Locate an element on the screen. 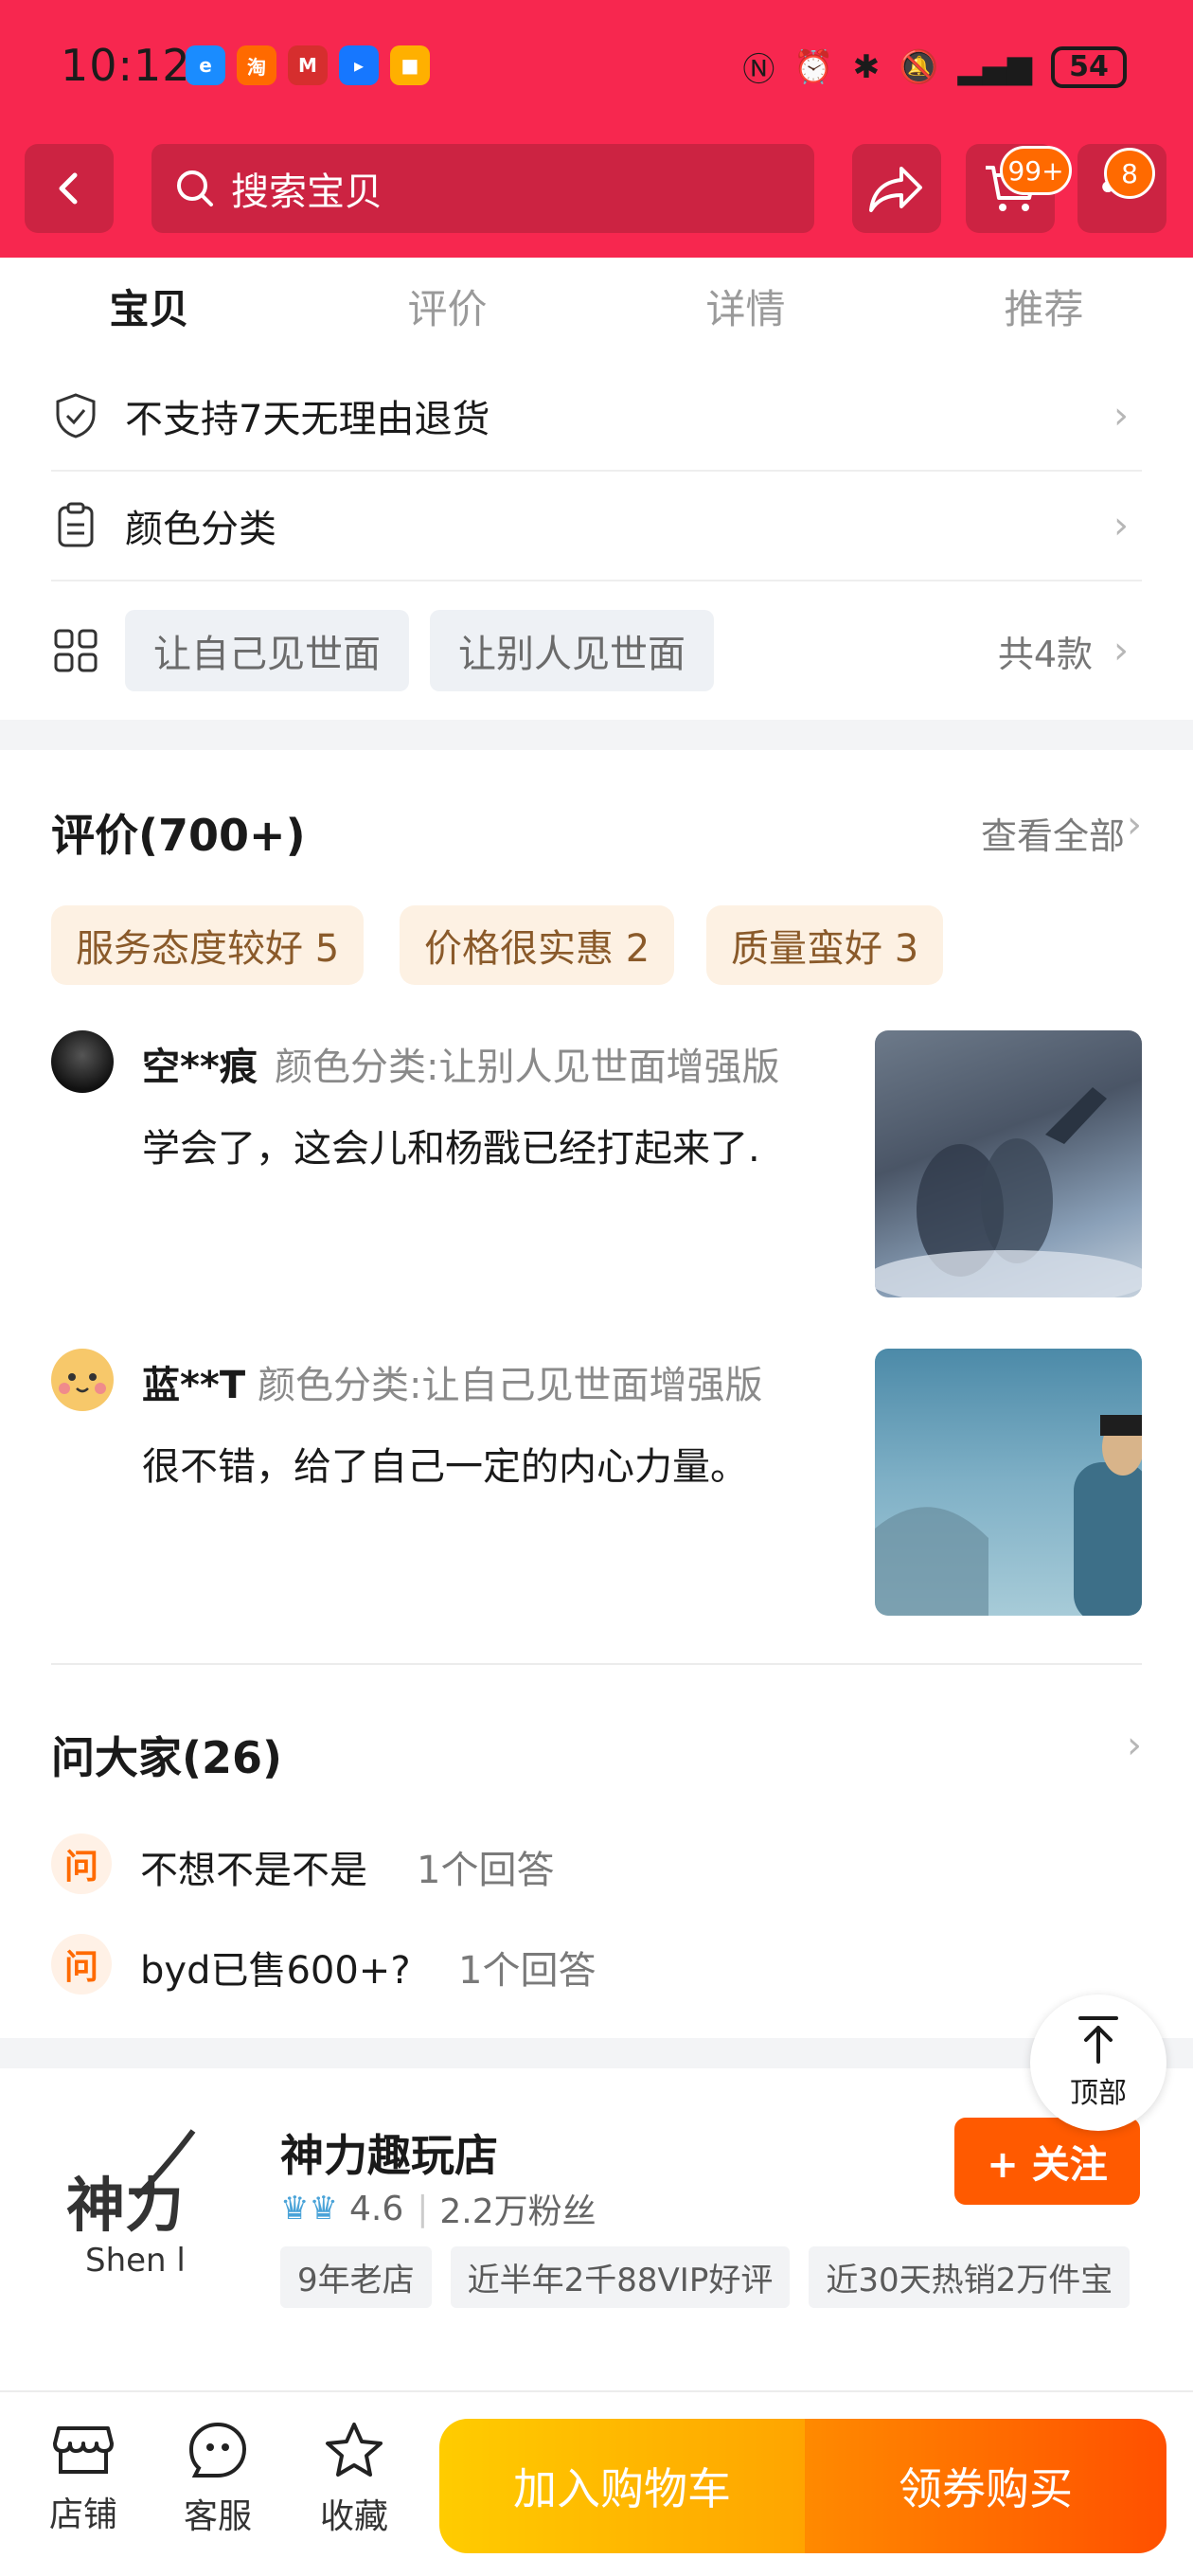 This screenshot has width=1193, height=2576. back-button is located at coordinates (69, 188).